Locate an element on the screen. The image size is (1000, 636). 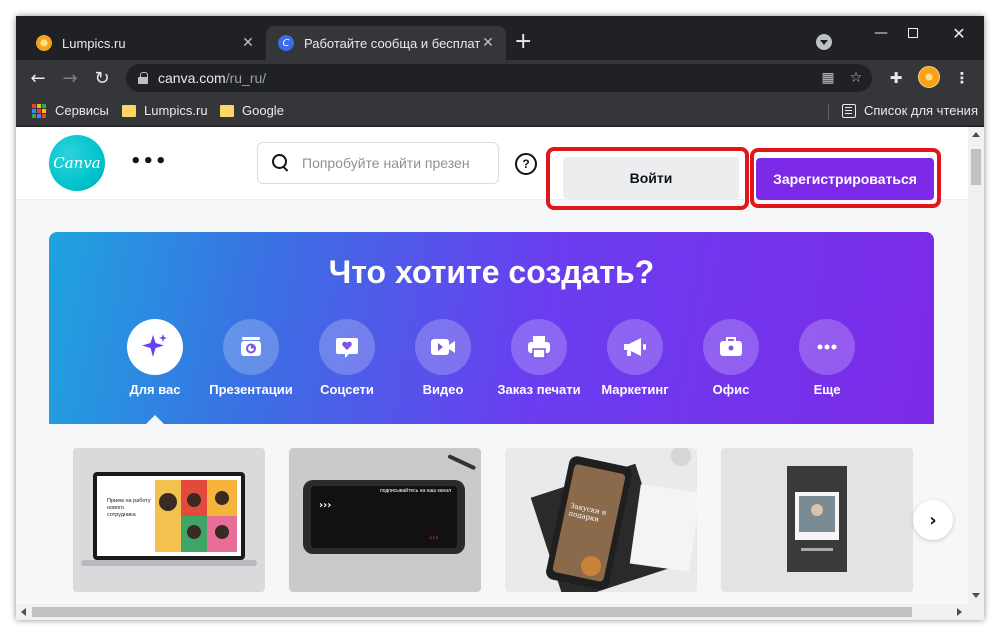
template-card-video: ››› ‹‹‹ подписывайтесь на наш канал is located at coordinates (385, 520).